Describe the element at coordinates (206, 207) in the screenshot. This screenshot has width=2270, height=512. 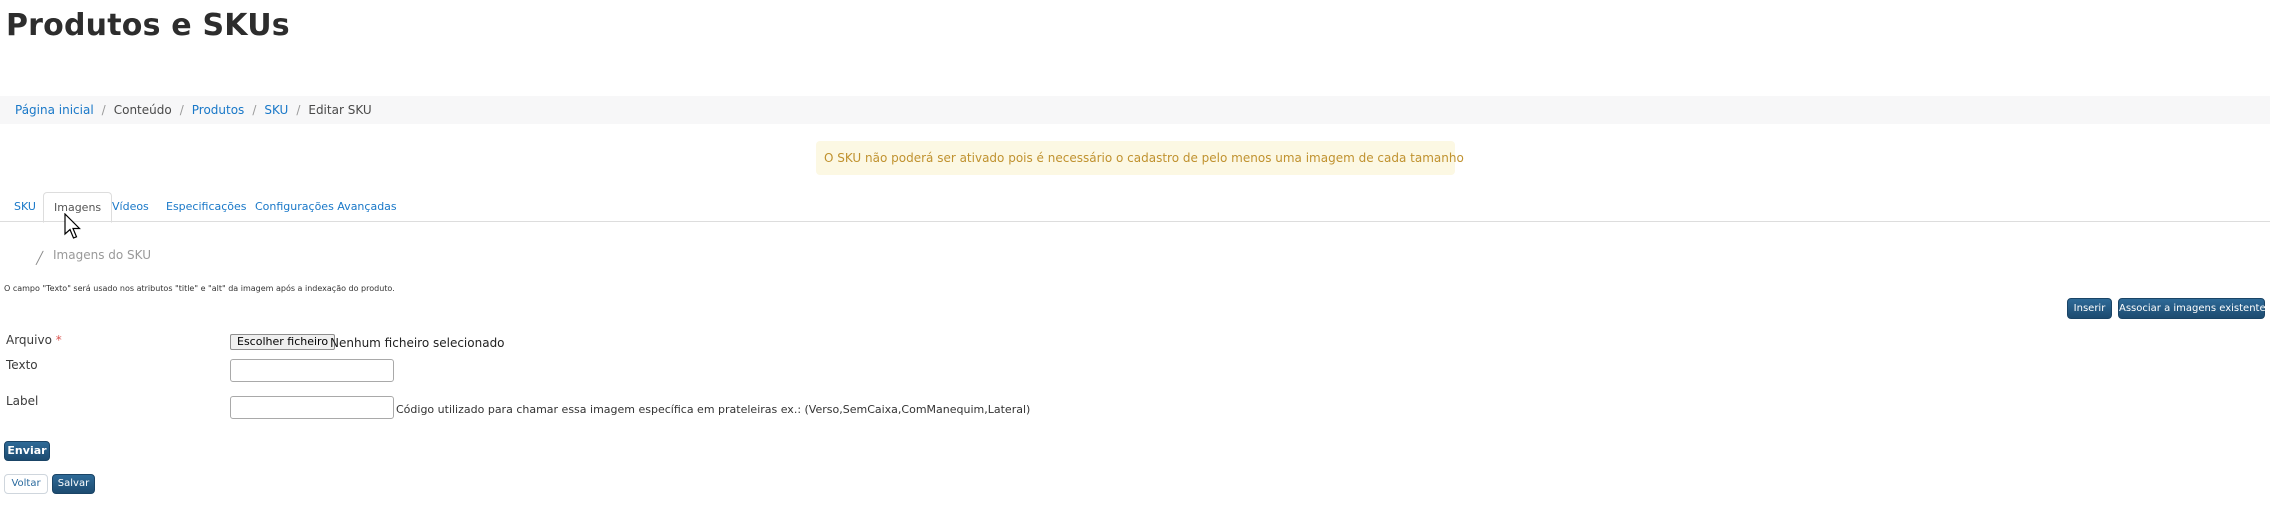
I see `tab-especificacoes: Especificações` at that location.